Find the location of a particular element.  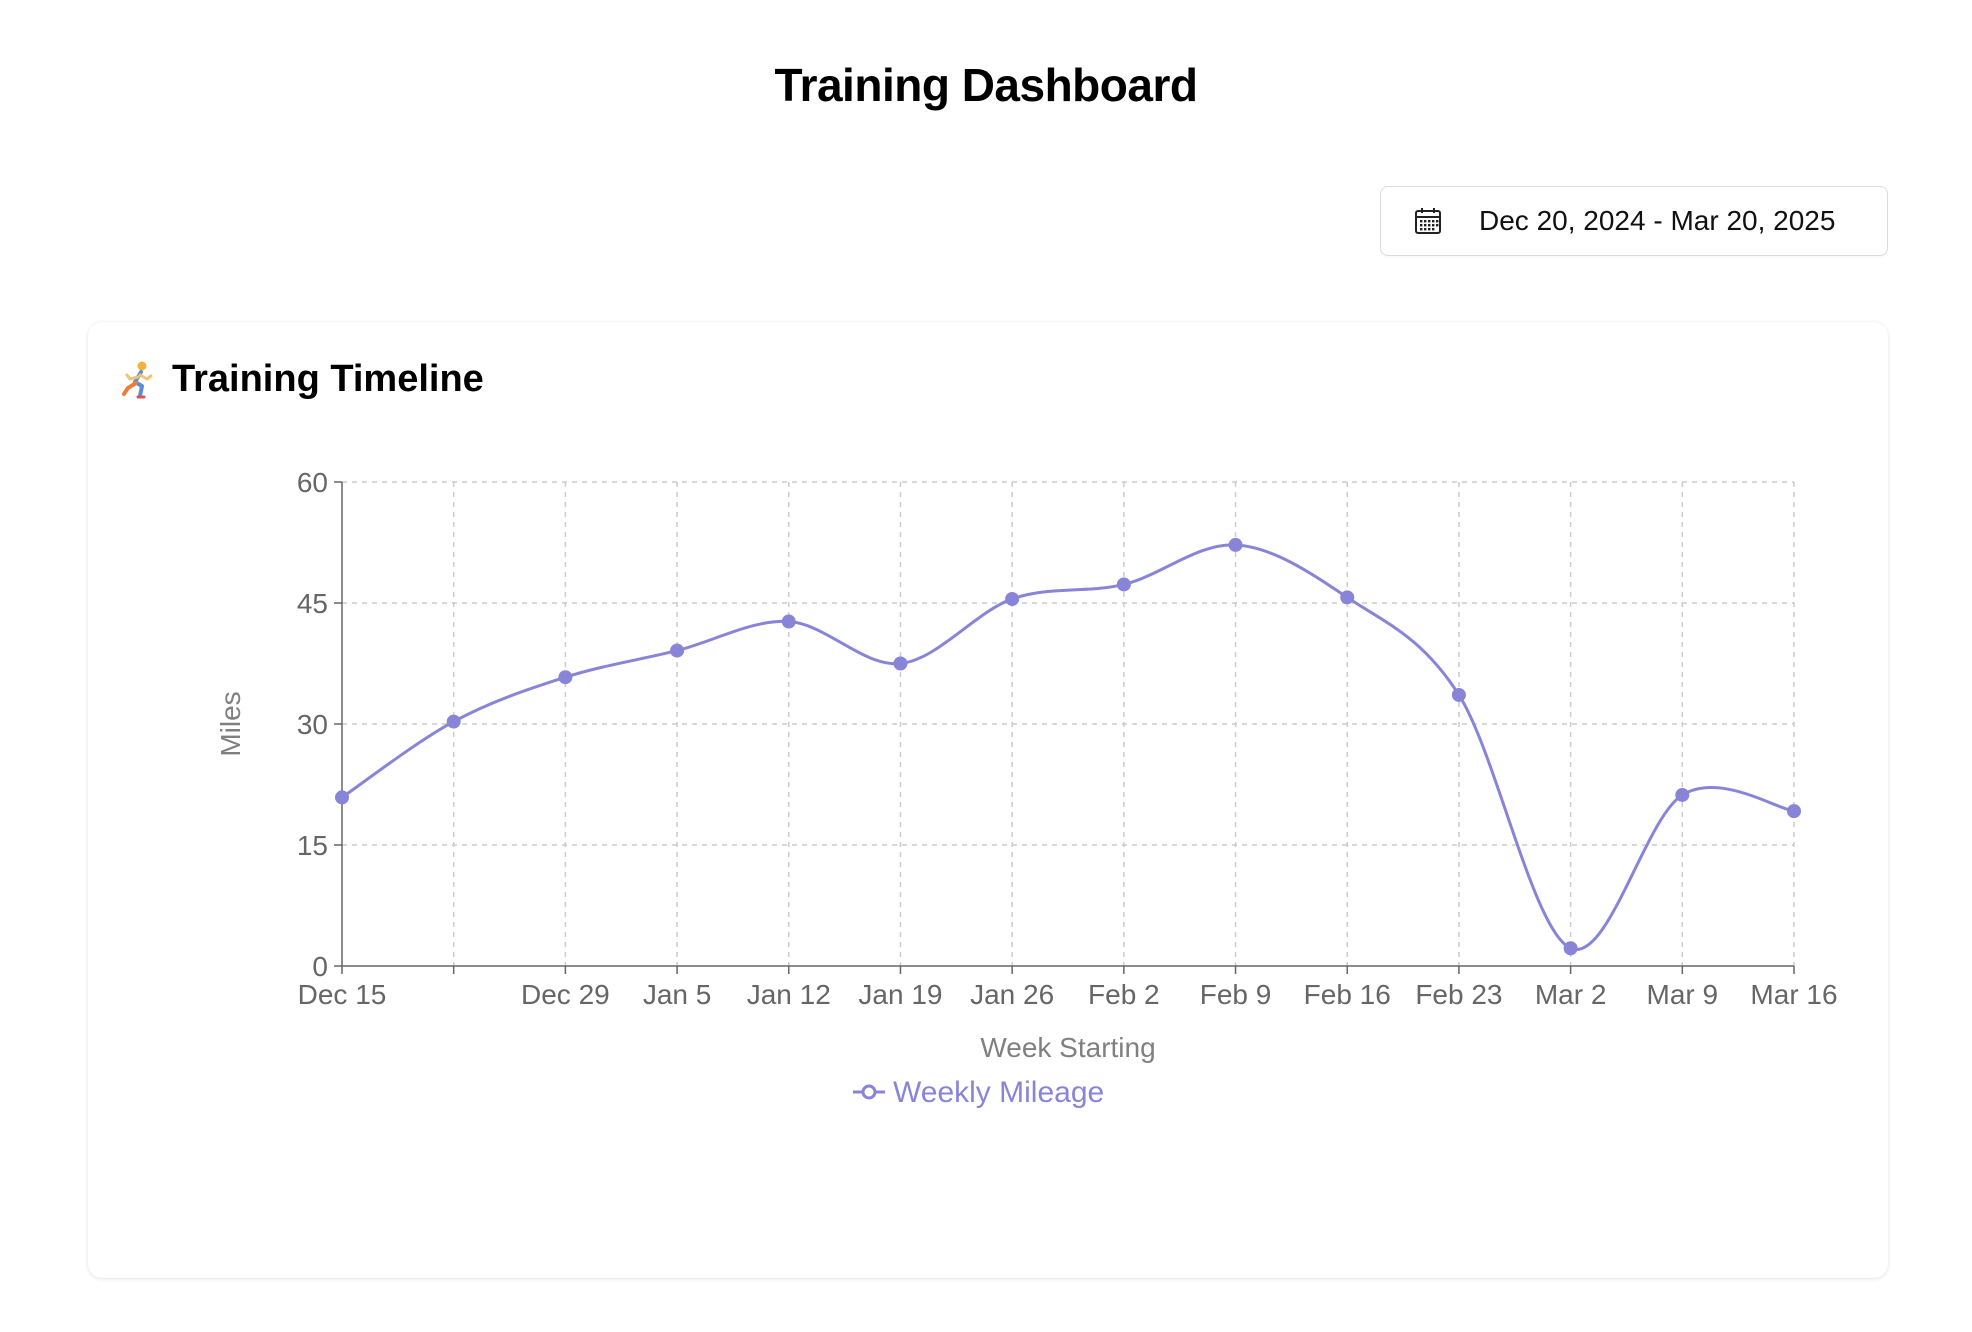

x-tick-label: Mar 16 is located at coordinates (1793, 994).